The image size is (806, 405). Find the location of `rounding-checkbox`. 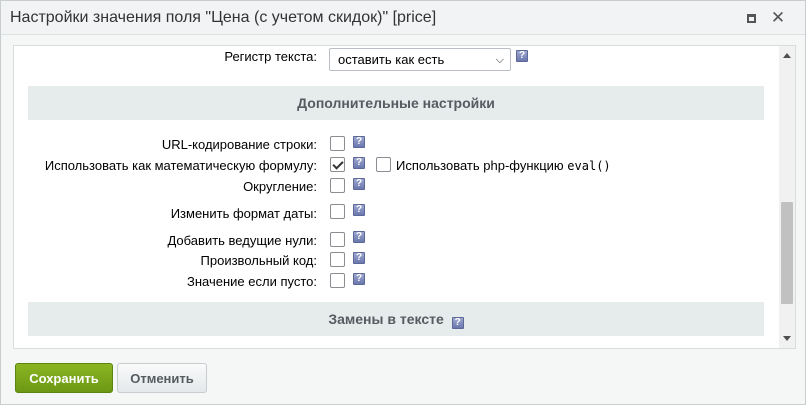

rounding-checkbox is located at coordinates (337, 185).